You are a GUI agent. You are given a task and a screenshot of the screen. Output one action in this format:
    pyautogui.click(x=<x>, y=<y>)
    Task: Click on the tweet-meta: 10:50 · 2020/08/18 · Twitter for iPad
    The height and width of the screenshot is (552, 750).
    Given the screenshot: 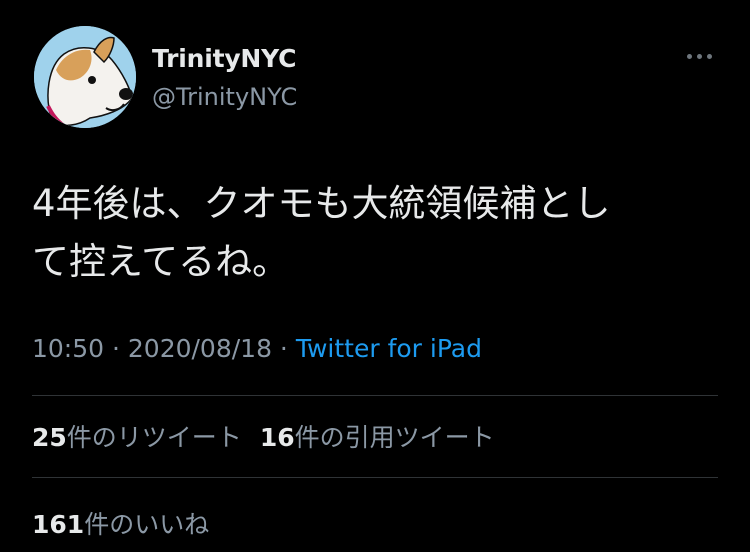 What is the action you would take?
    pyautogui.click(x=257, y=348)
    